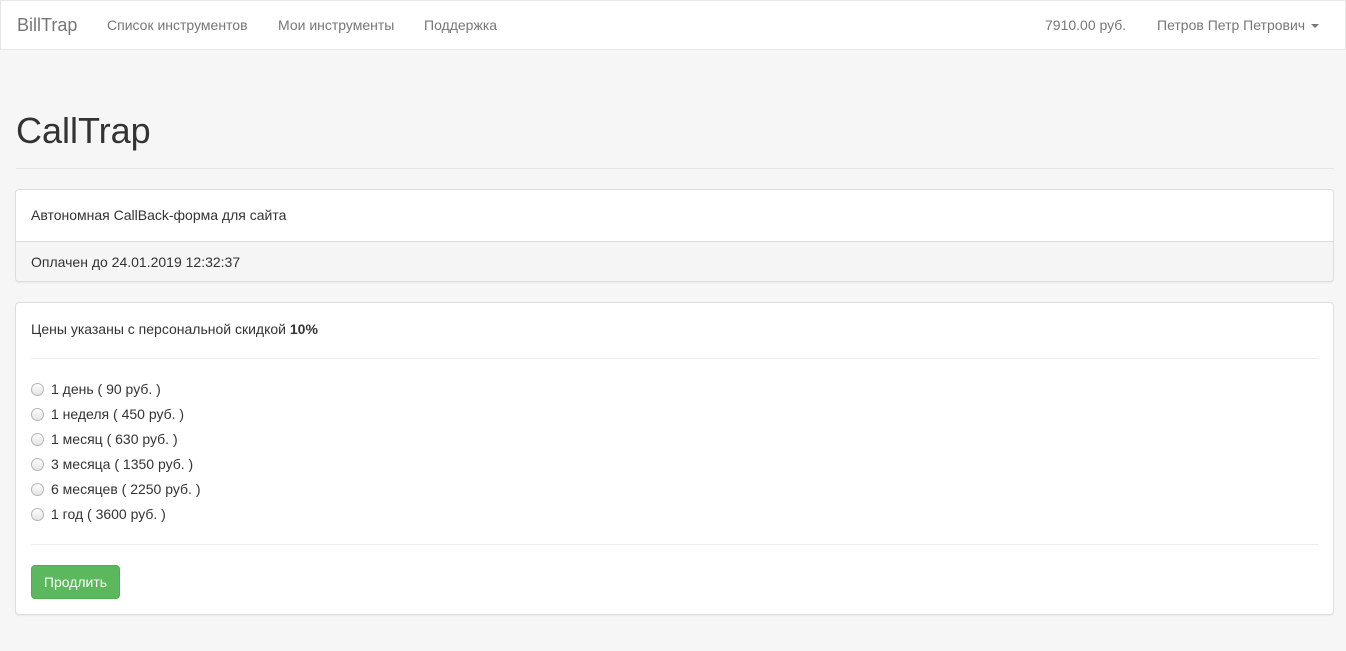 The image size is (1346, 651). I want to click on period-option-3-months: 3 месяца ( 1350 руб. ), so click(112, 464).